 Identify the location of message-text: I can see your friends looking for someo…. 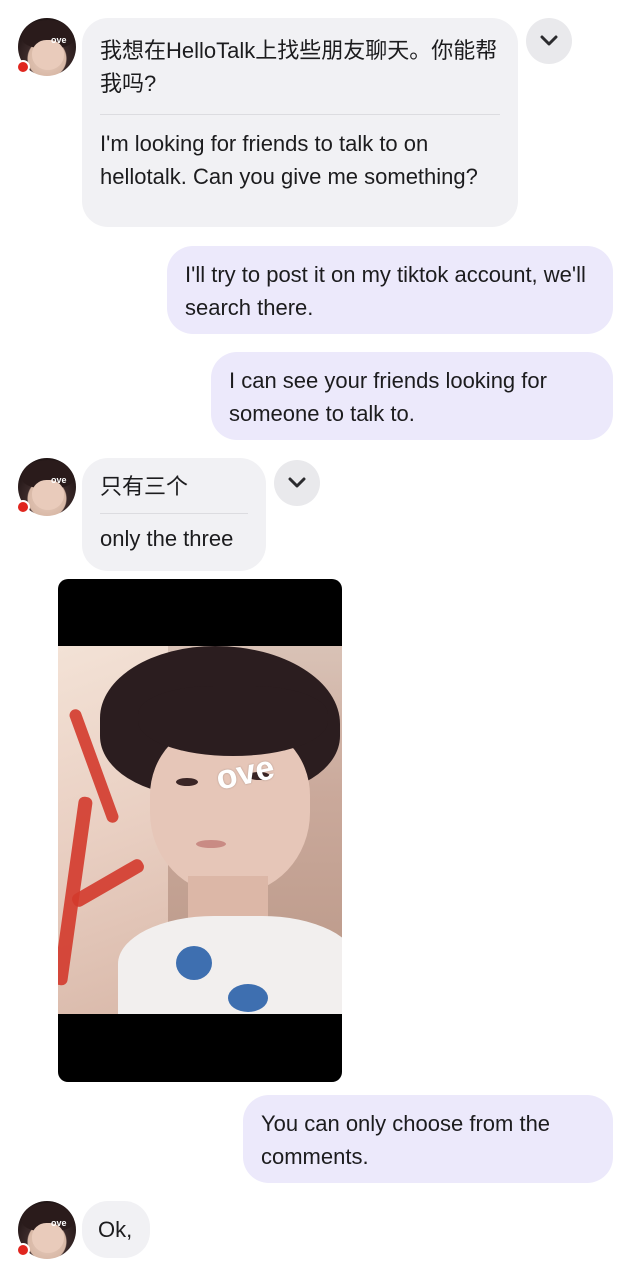
(388, 397).